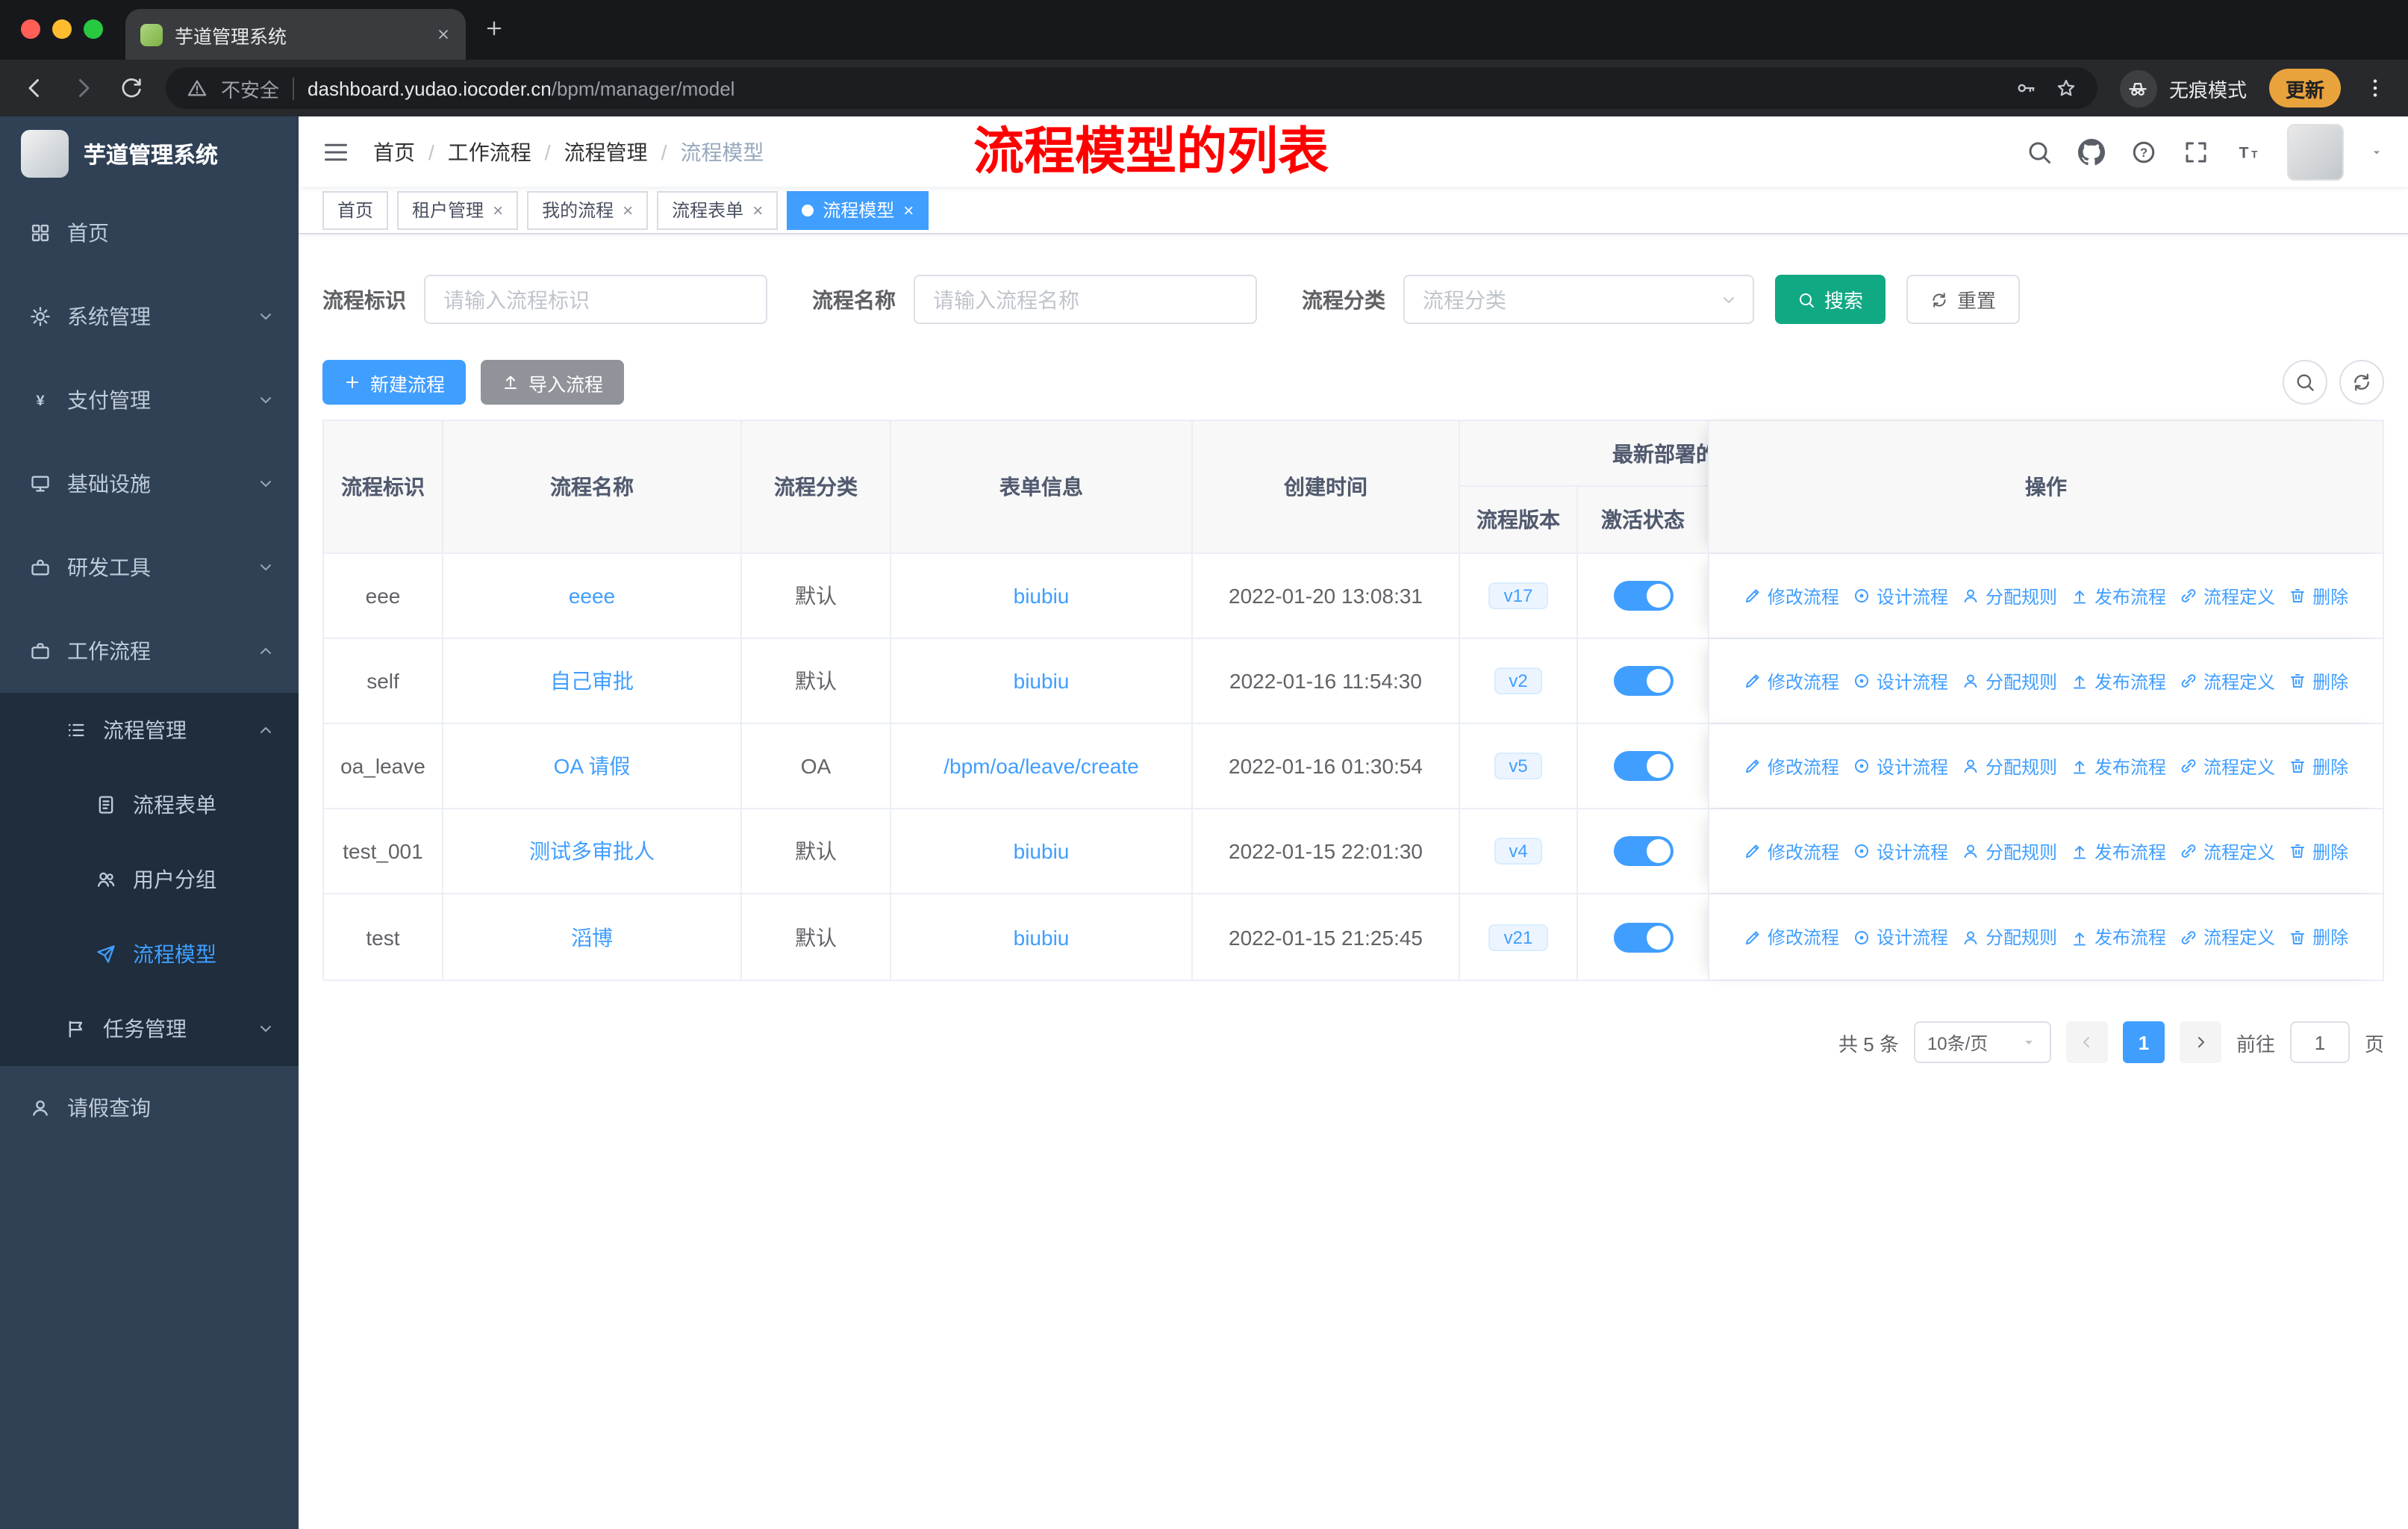 The width and height of the screenshot is (2408, 1529). Describe the element at coordinates (2248, 151) in the screenshot. I see `font-size-icon` at that location.